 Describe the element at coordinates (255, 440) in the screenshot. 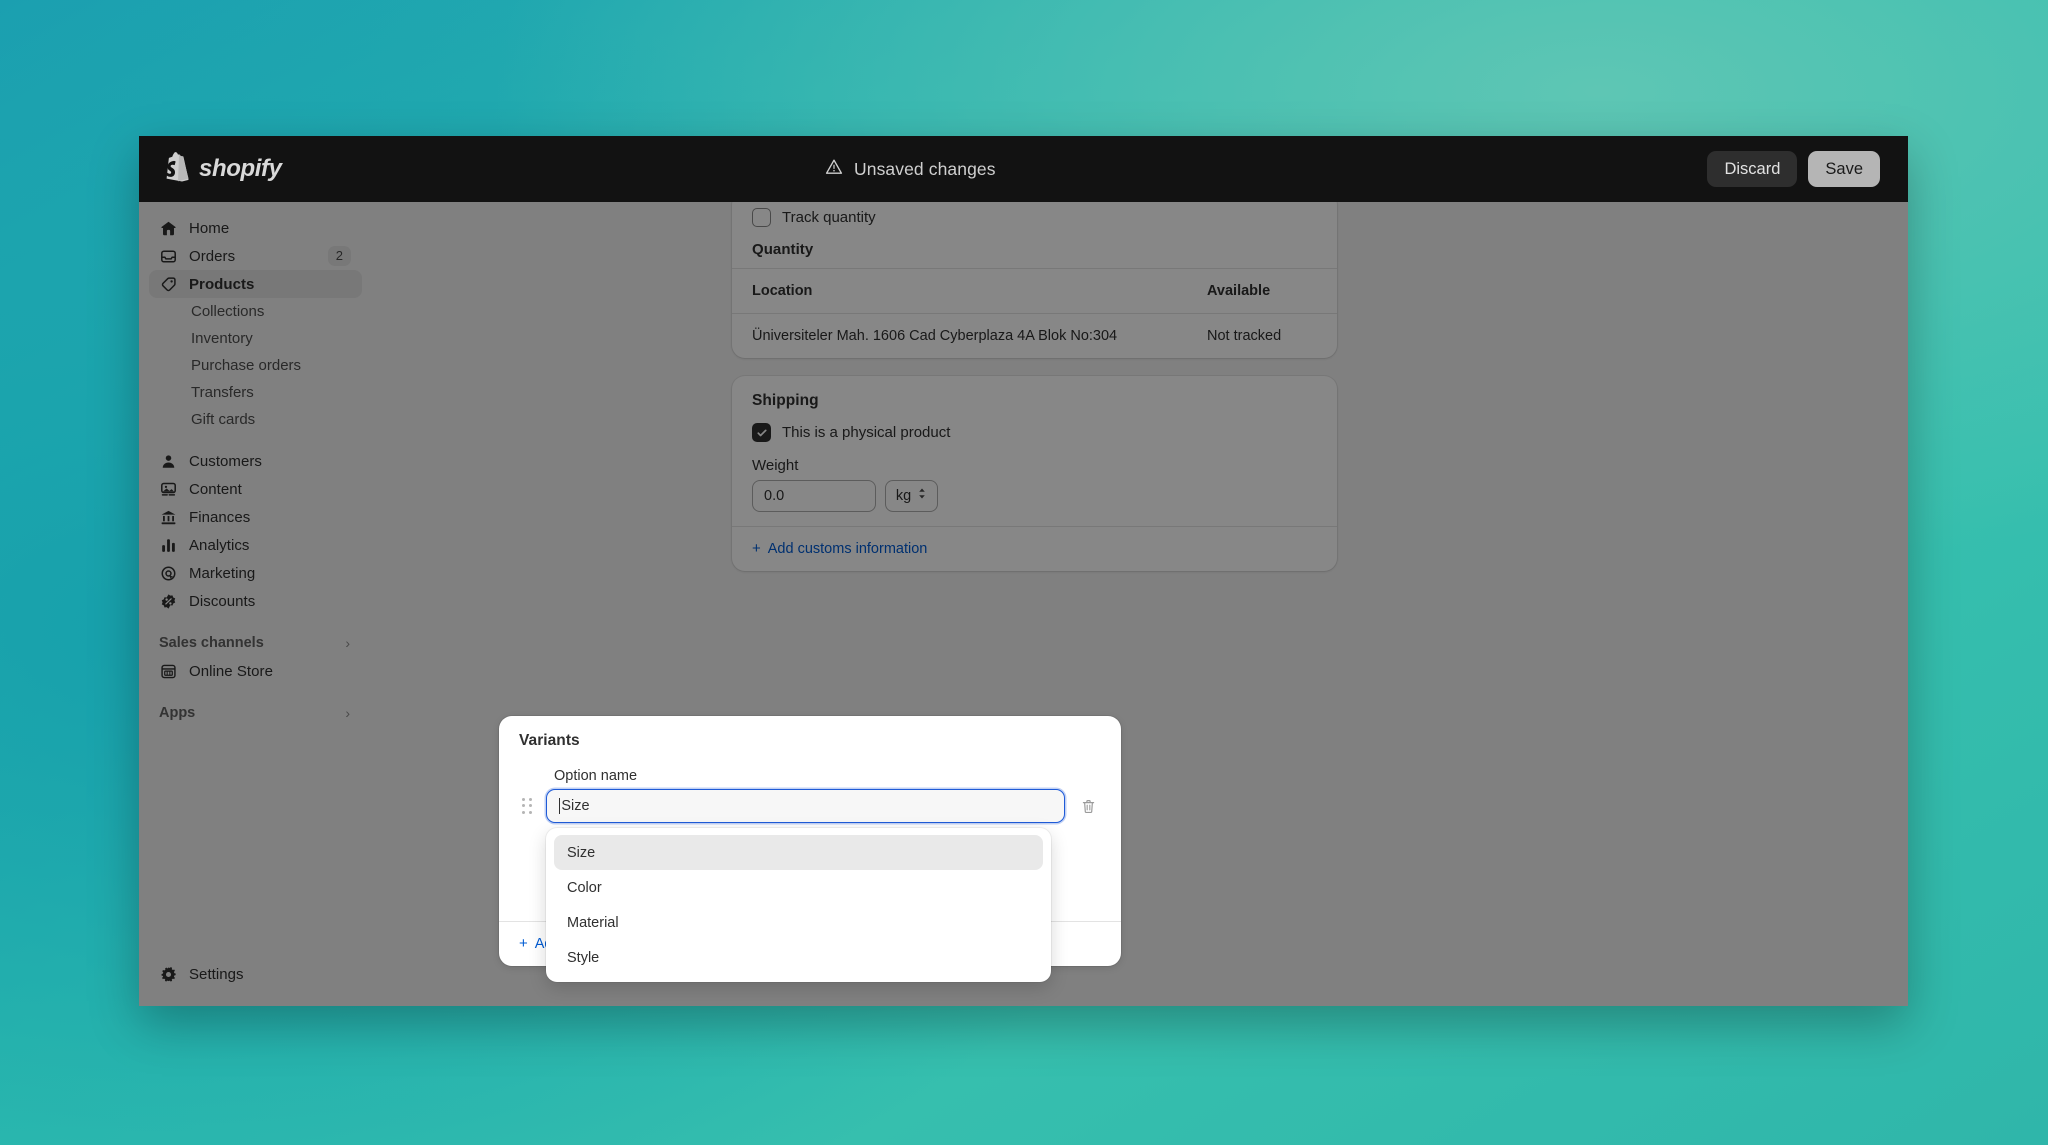

I see `sidebar-divider-gap` at that location.